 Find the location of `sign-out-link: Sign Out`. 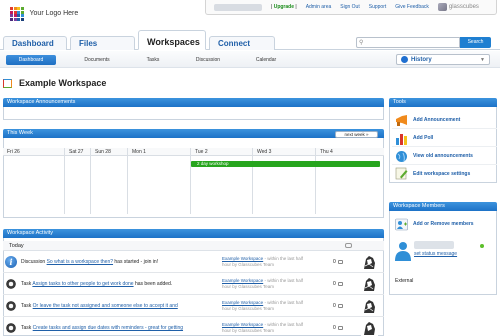

sign-out-link: Sign Out is located at coordinates (349, 7).